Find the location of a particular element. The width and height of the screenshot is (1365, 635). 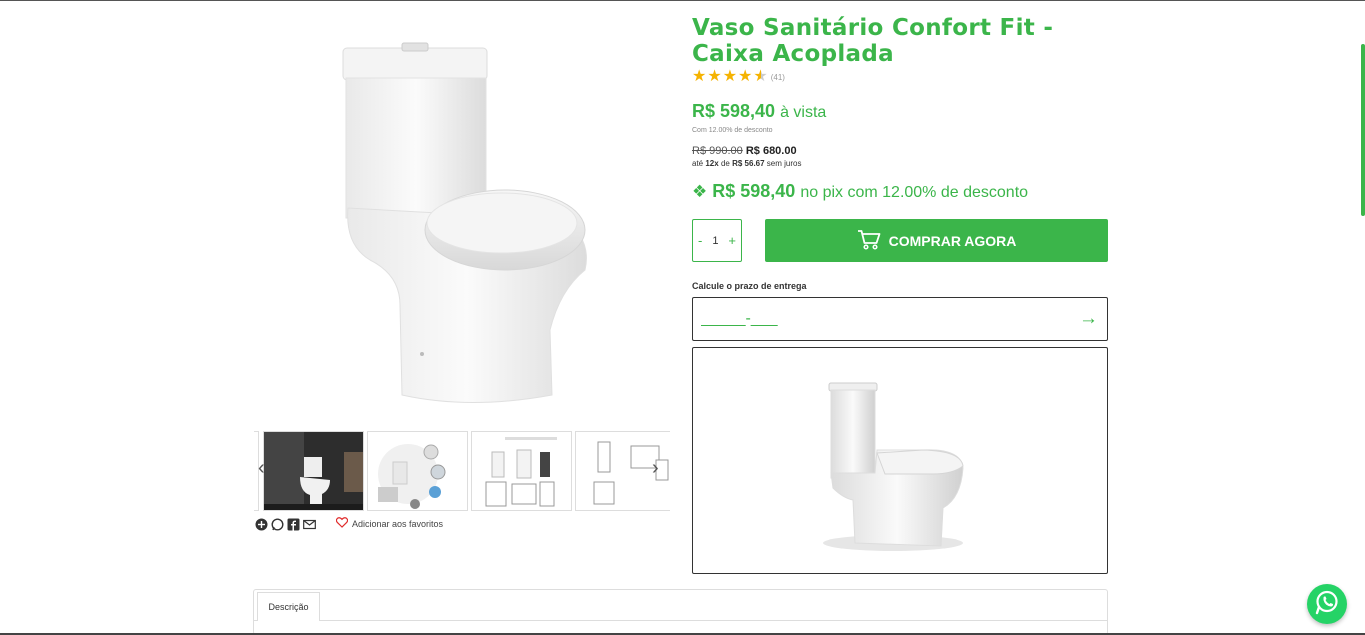

new-price: R$ 680.00 is located at coordinates (771, 151).